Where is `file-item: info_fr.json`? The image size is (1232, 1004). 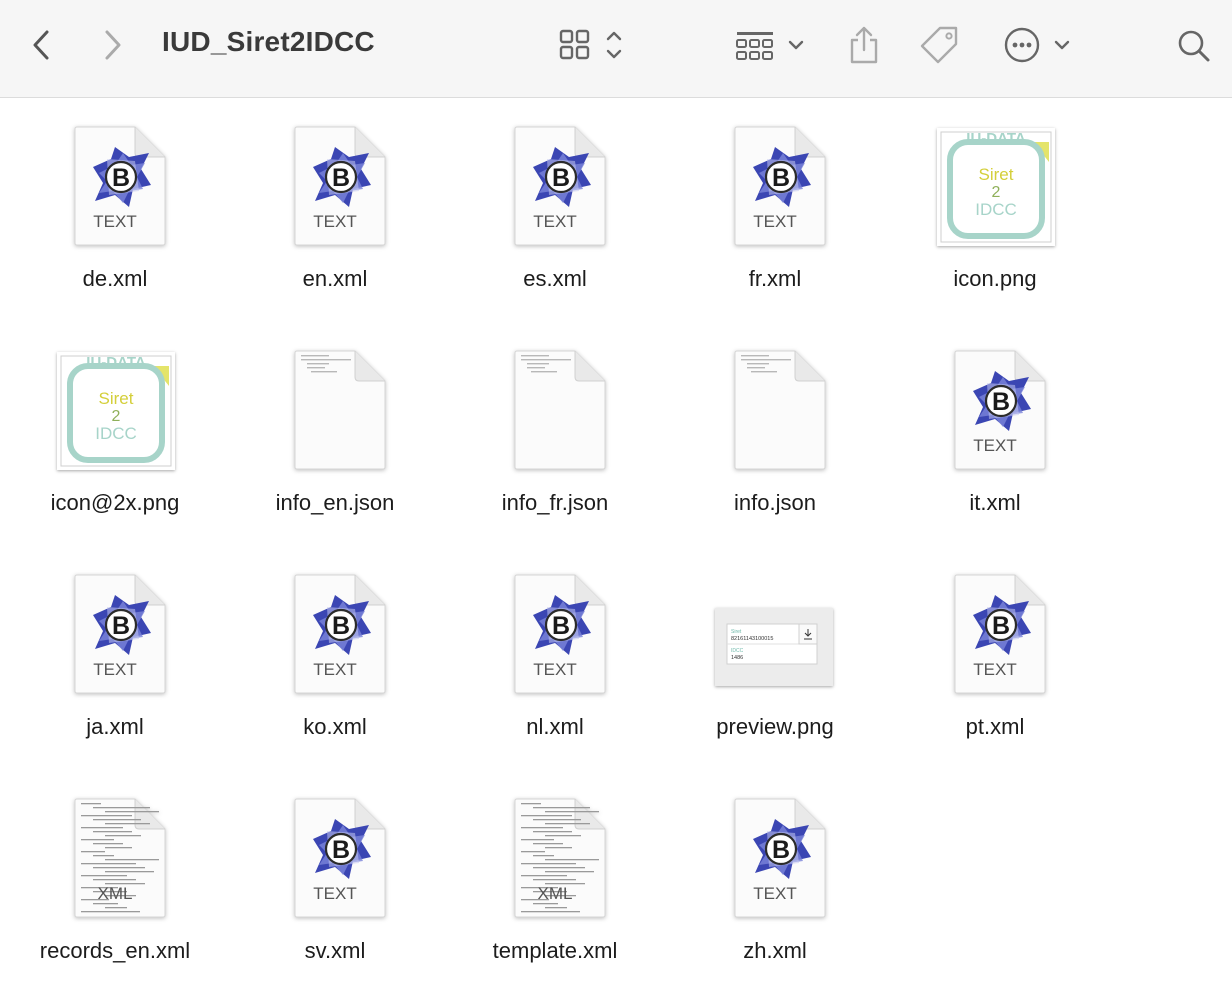 file-item: info_fr.json is located at coordinates (555, 434).